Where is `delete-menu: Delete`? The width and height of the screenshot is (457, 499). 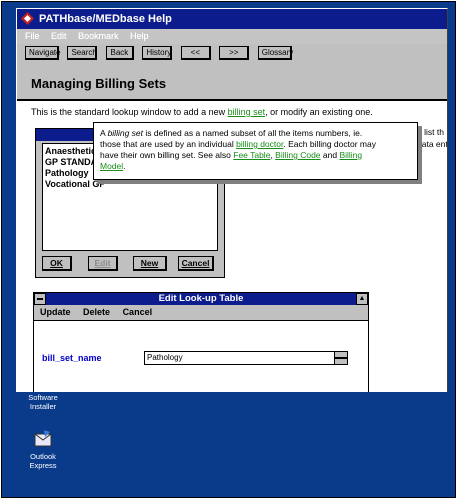
delete-menu: Delete is located at coordinates (96, 312).